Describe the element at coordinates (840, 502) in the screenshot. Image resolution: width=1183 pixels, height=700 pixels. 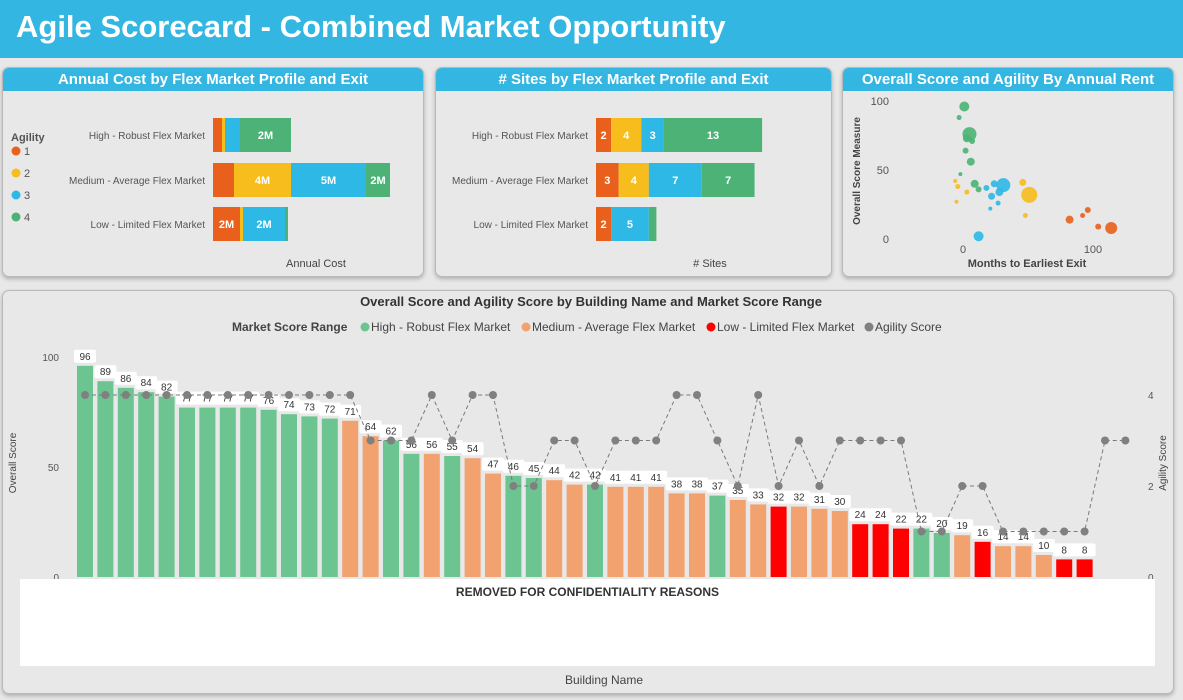
I see `bar-value-label: 30` at that location.